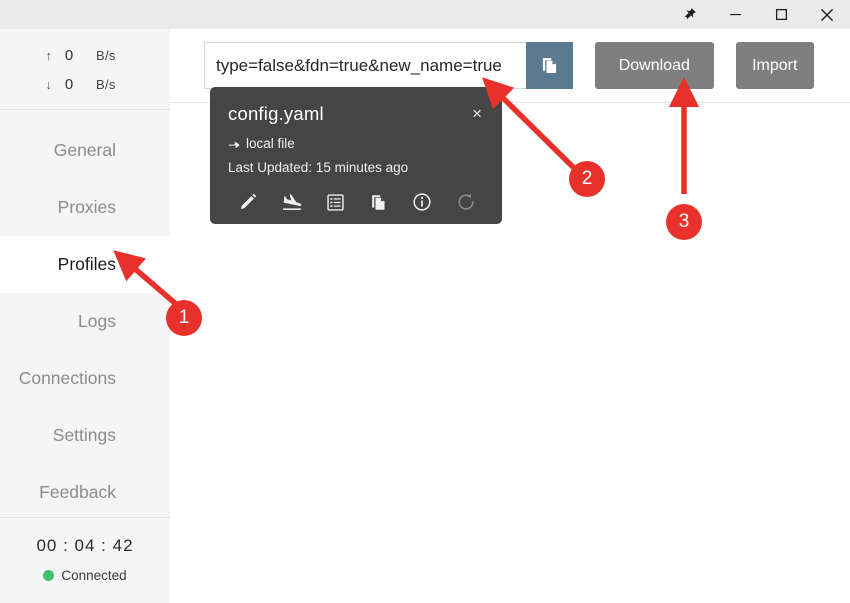  What do you see at coordinates (276, 113) in the screenshot?
I see `profile-name: config.yaml` at bounding box center [276, 113].